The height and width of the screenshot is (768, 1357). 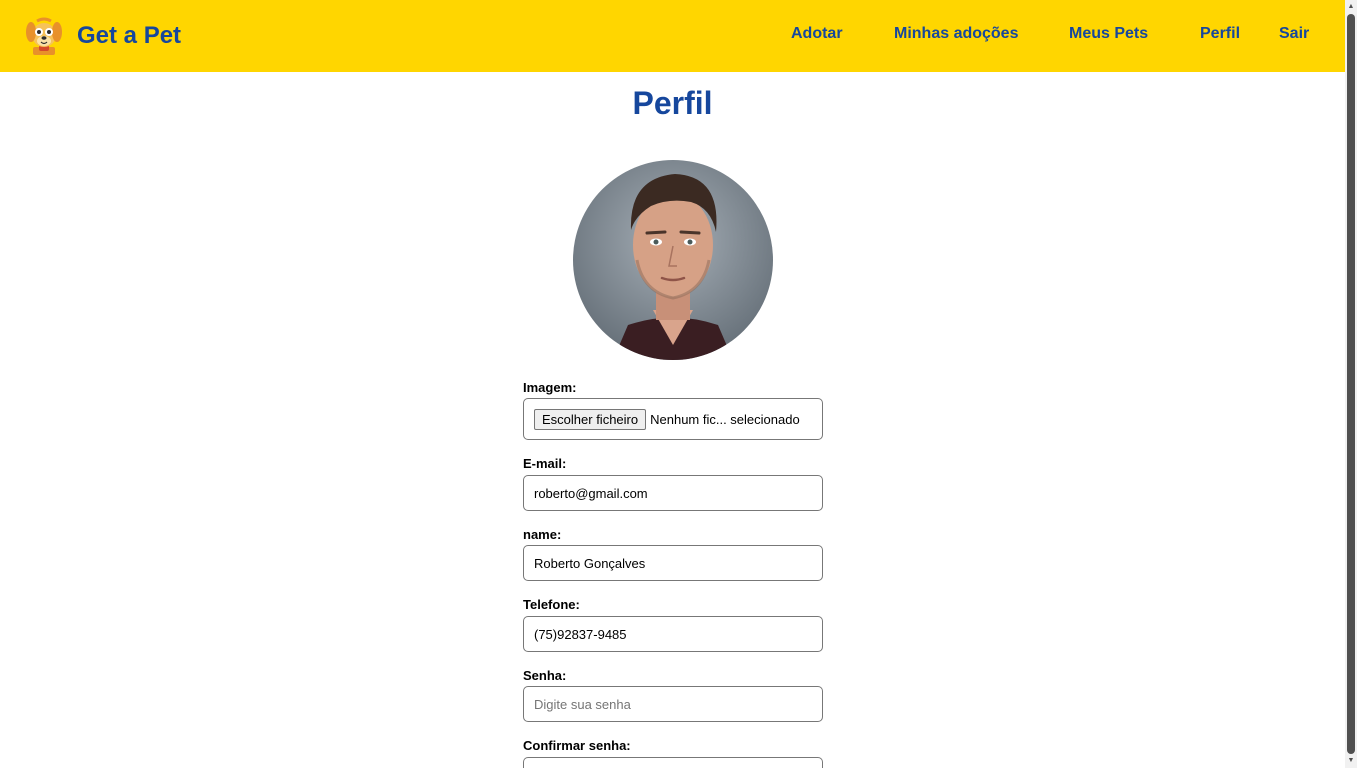 I want to click on nav-link-adotar: Adotar, so click(x=817, y=34).